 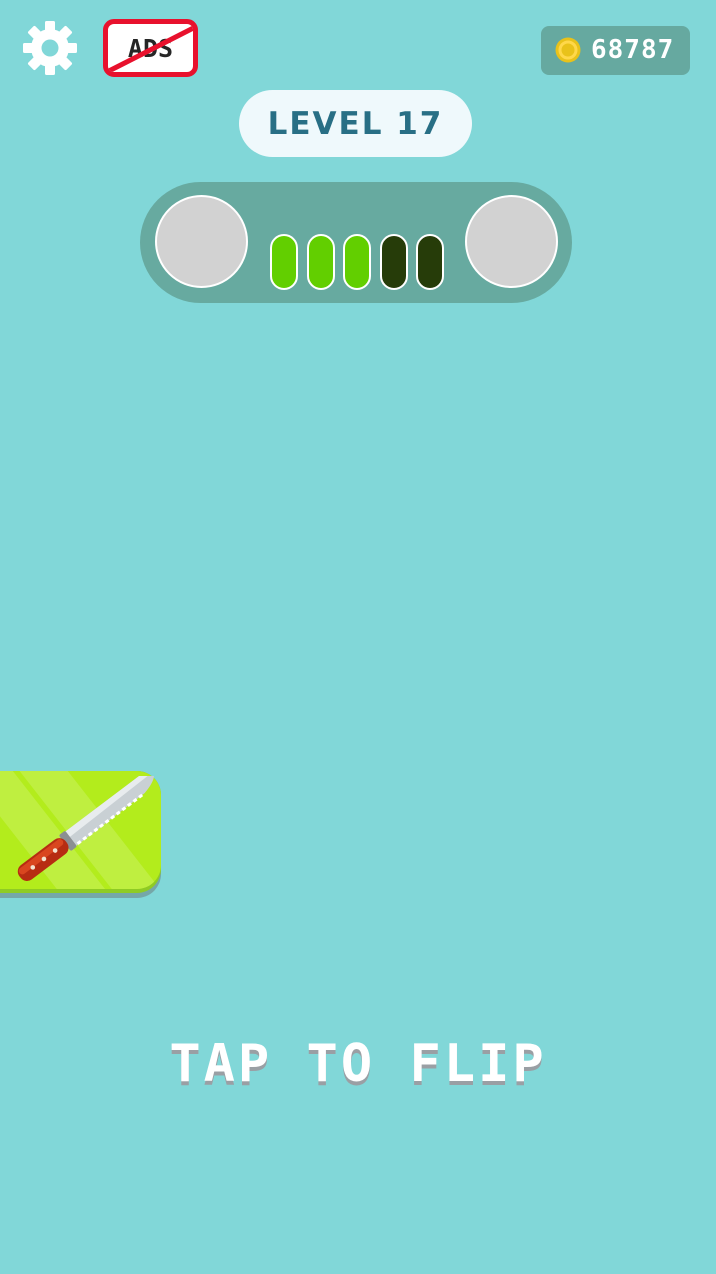 What do you see at coordinates (568, 50) in the screenshot?
I see `coin-icon` at bounding box center [568, 50].